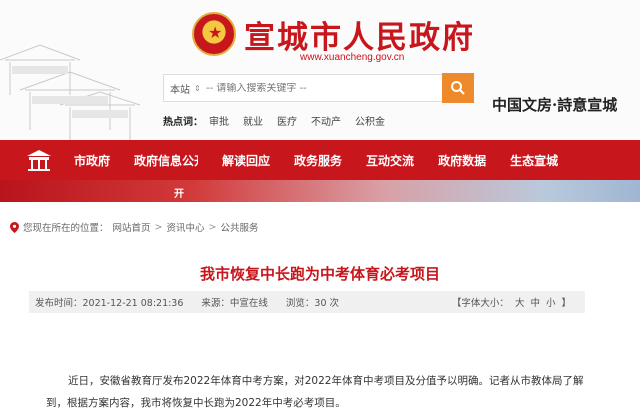 The height and width of the screenshot is (420, 640). Describe the element at coordinates (219, 120) in the screenshot. I see `hot-keyword: 审批` at that location.